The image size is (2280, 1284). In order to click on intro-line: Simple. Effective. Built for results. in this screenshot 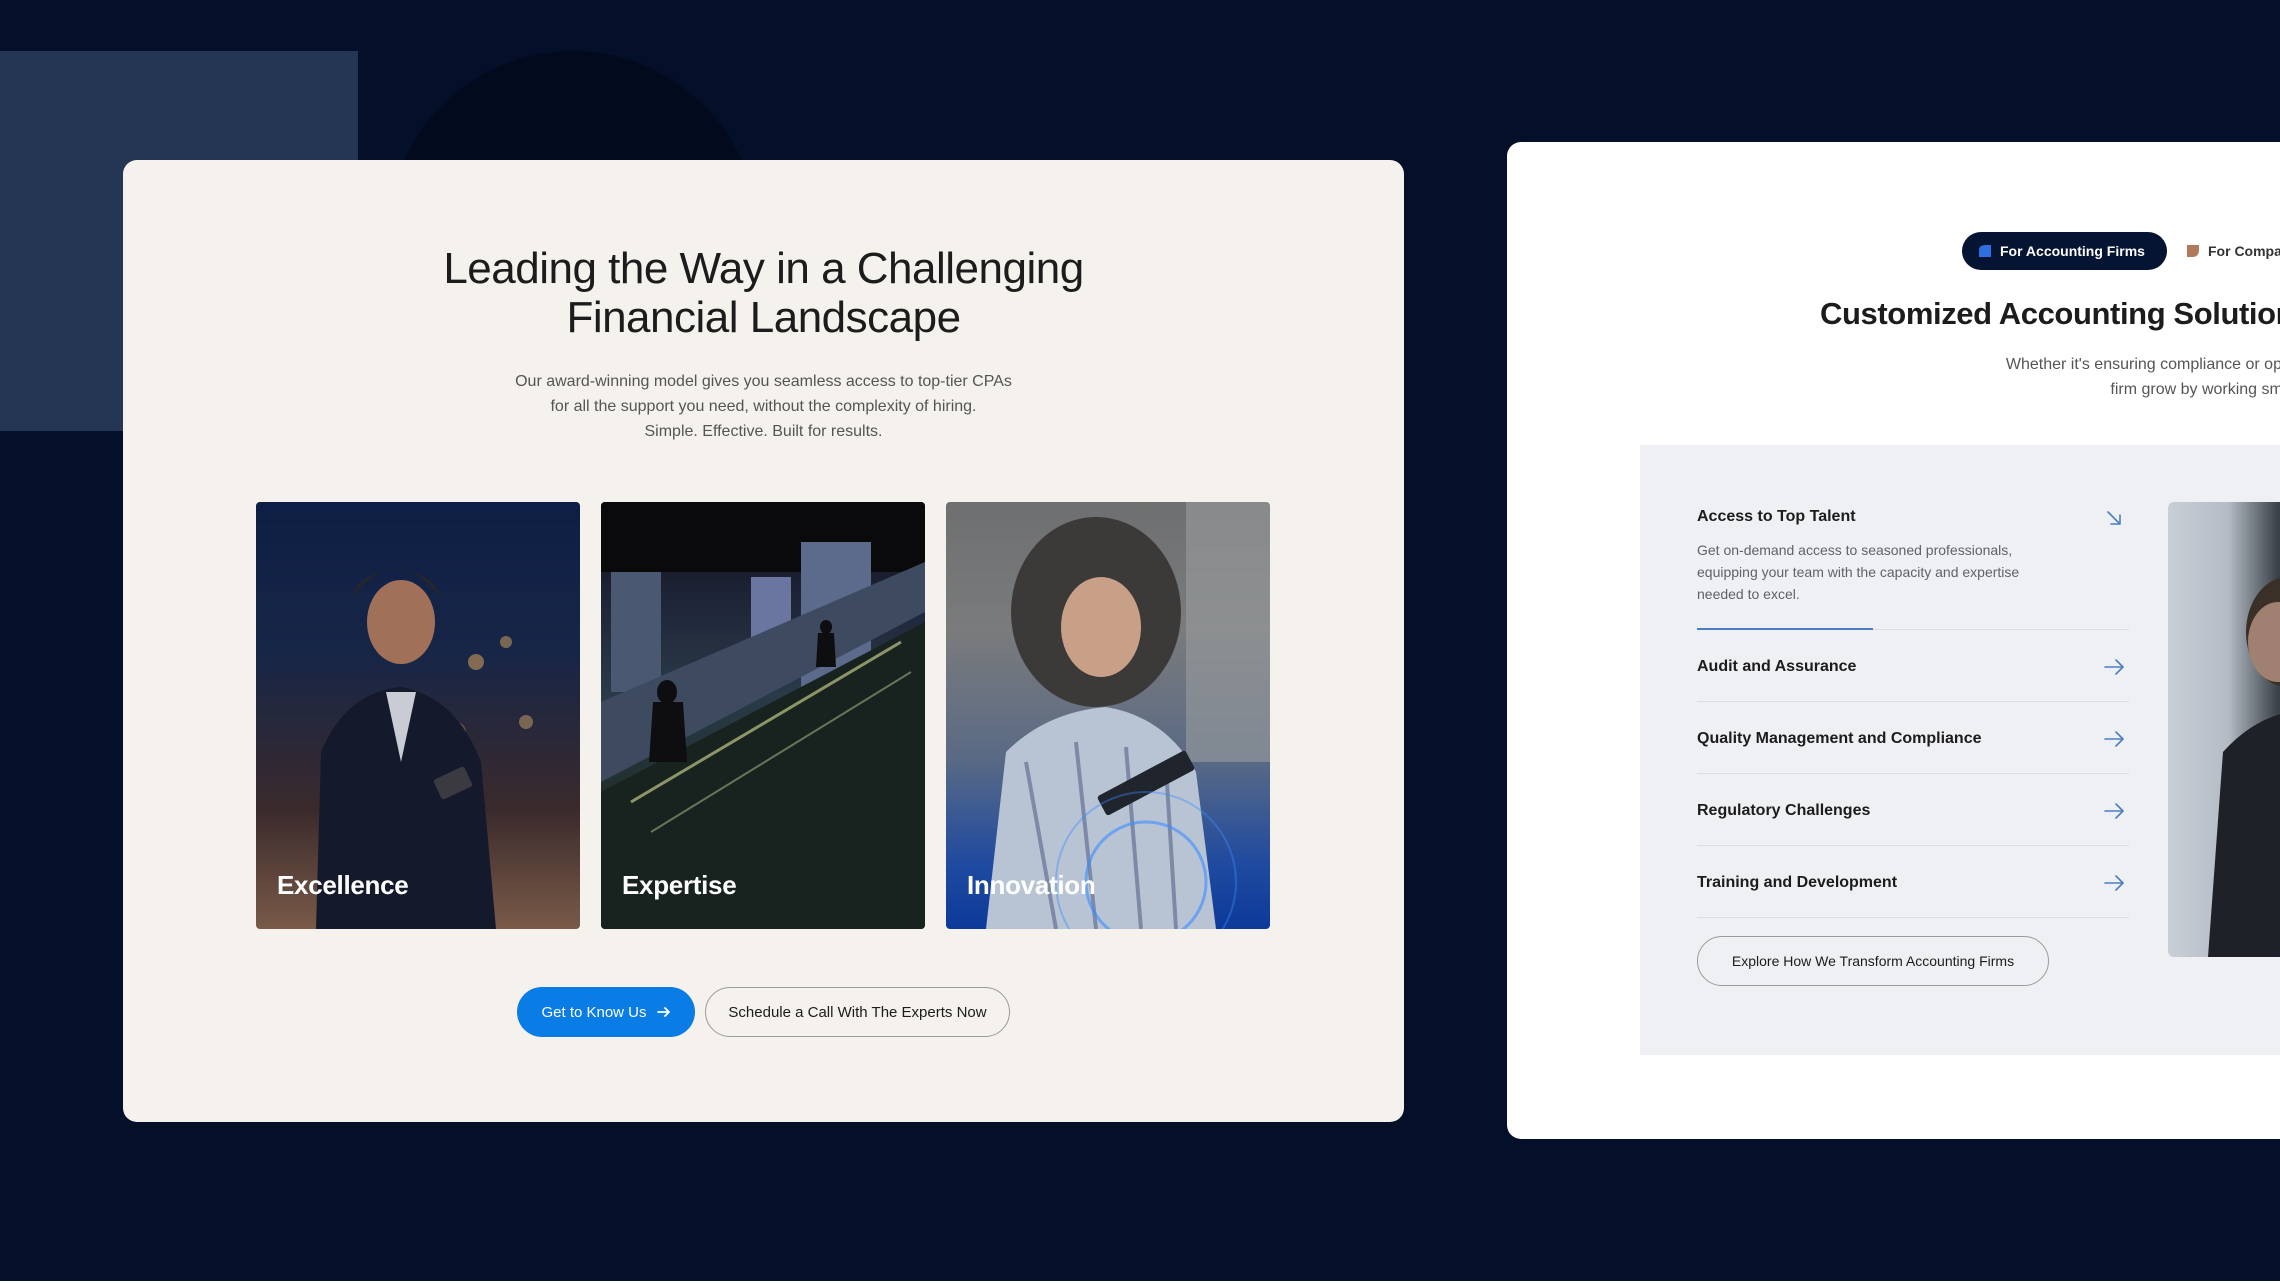, I will do `click(763, 431)`.